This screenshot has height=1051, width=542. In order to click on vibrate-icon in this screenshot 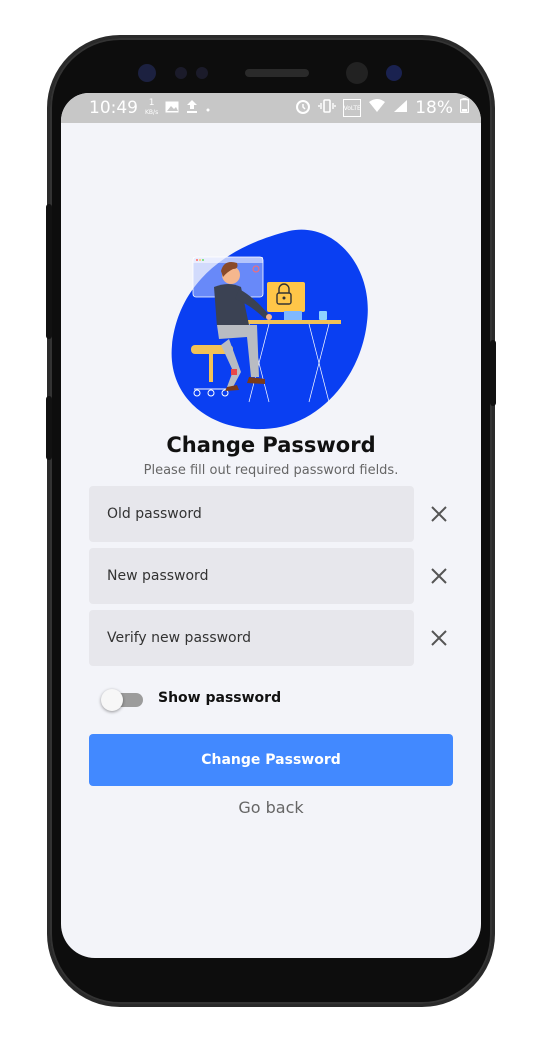, I will do `click(327, 108)`.